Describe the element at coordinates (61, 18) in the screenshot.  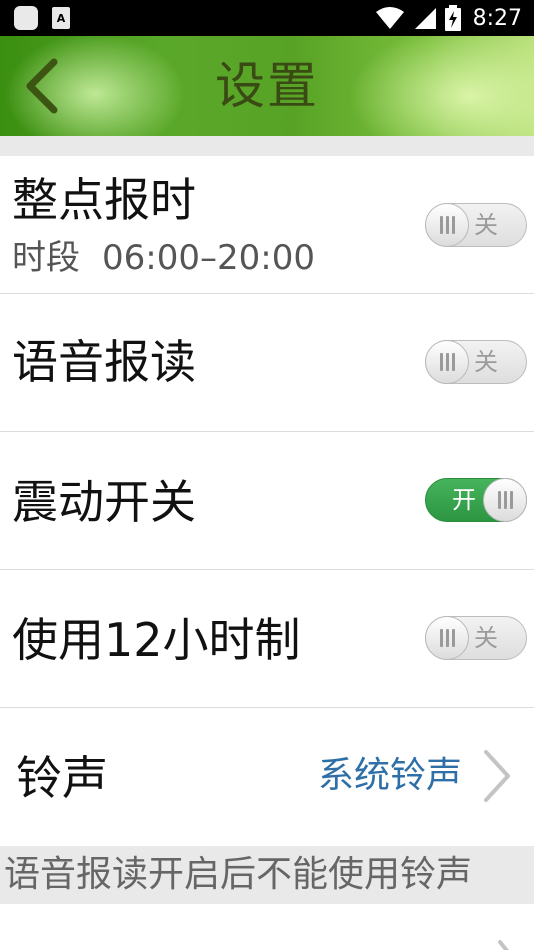
I see `font-app-icon: A` at that location.